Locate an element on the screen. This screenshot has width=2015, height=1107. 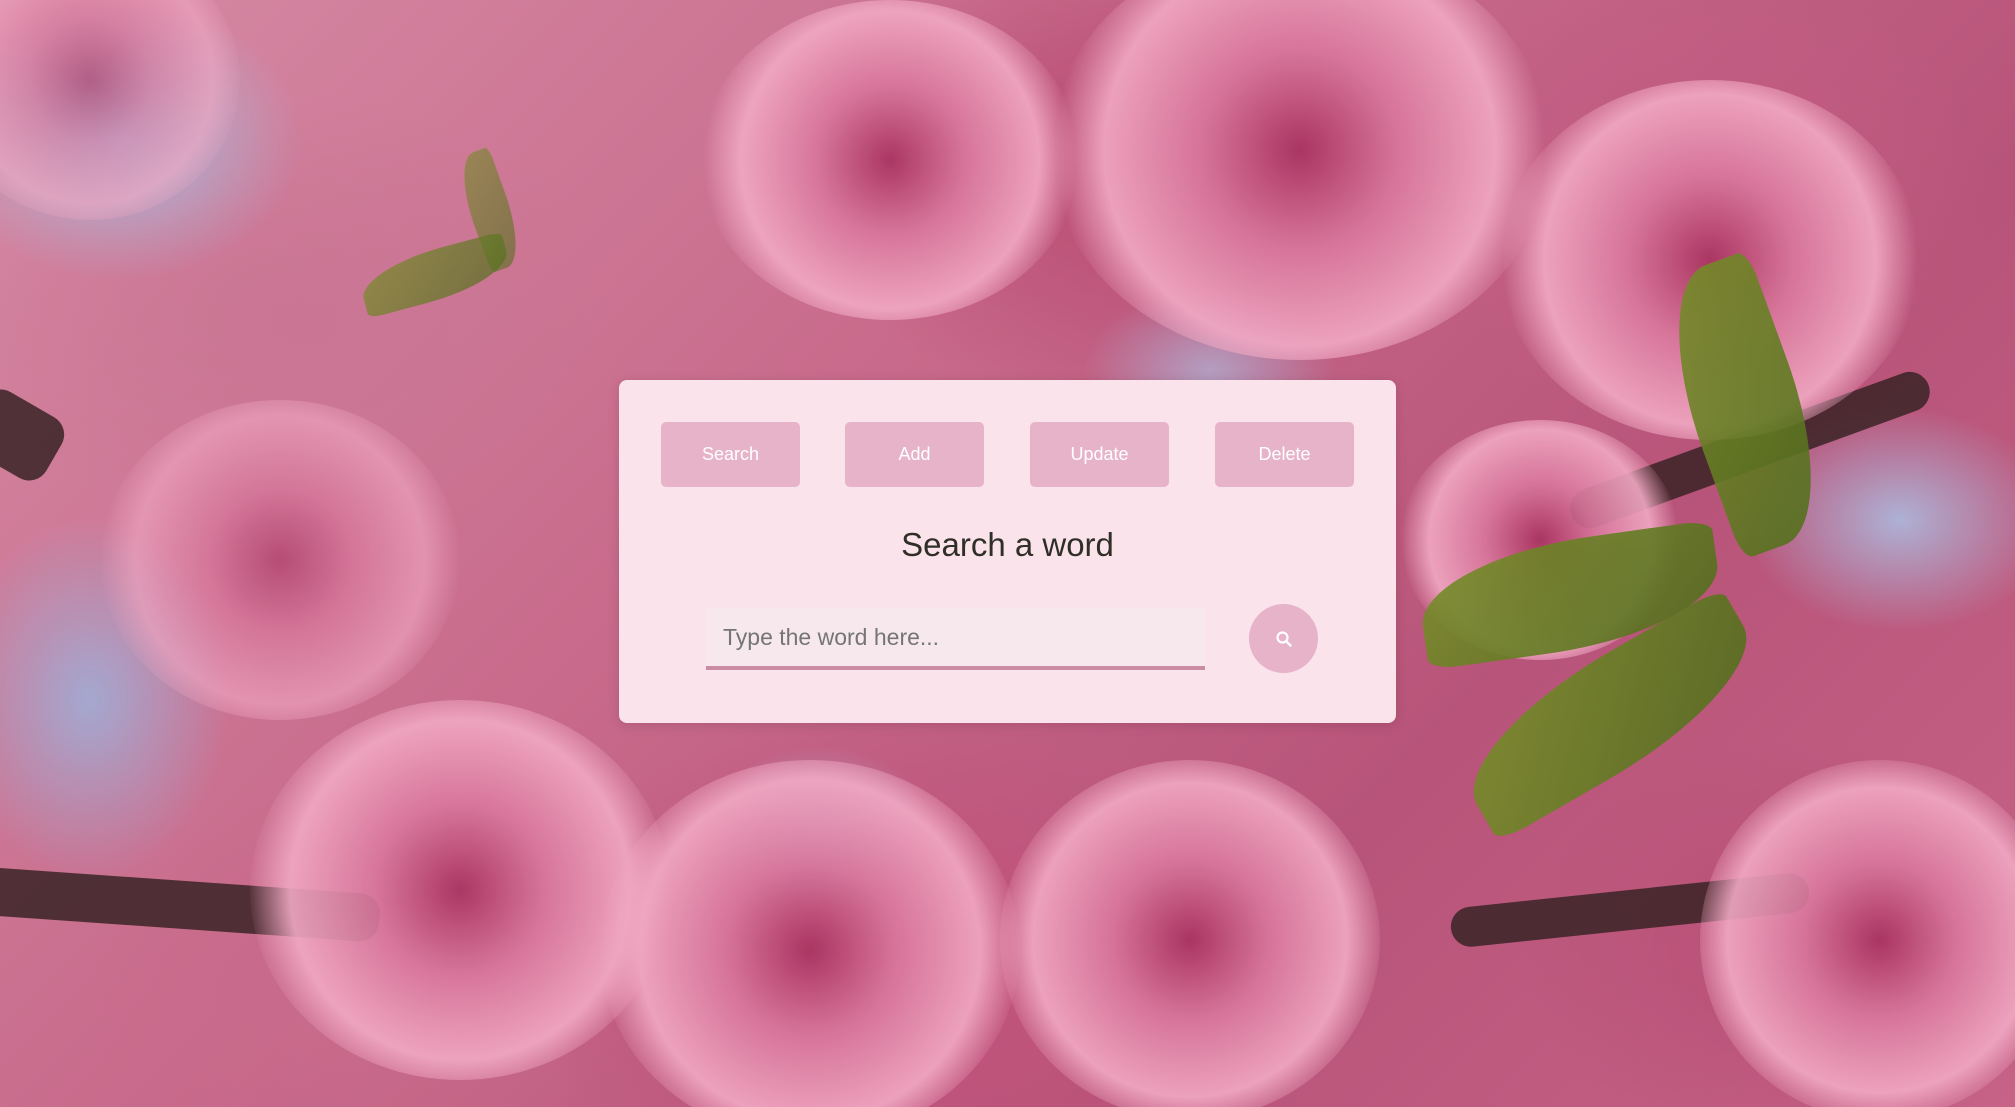
delete-button: Delete is located at coordinates (1284, 454).